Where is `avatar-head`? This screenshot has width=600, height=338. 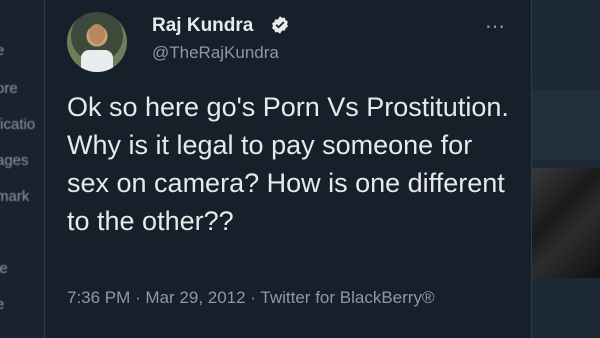 avatar-head is located at coordinates (97, 34).